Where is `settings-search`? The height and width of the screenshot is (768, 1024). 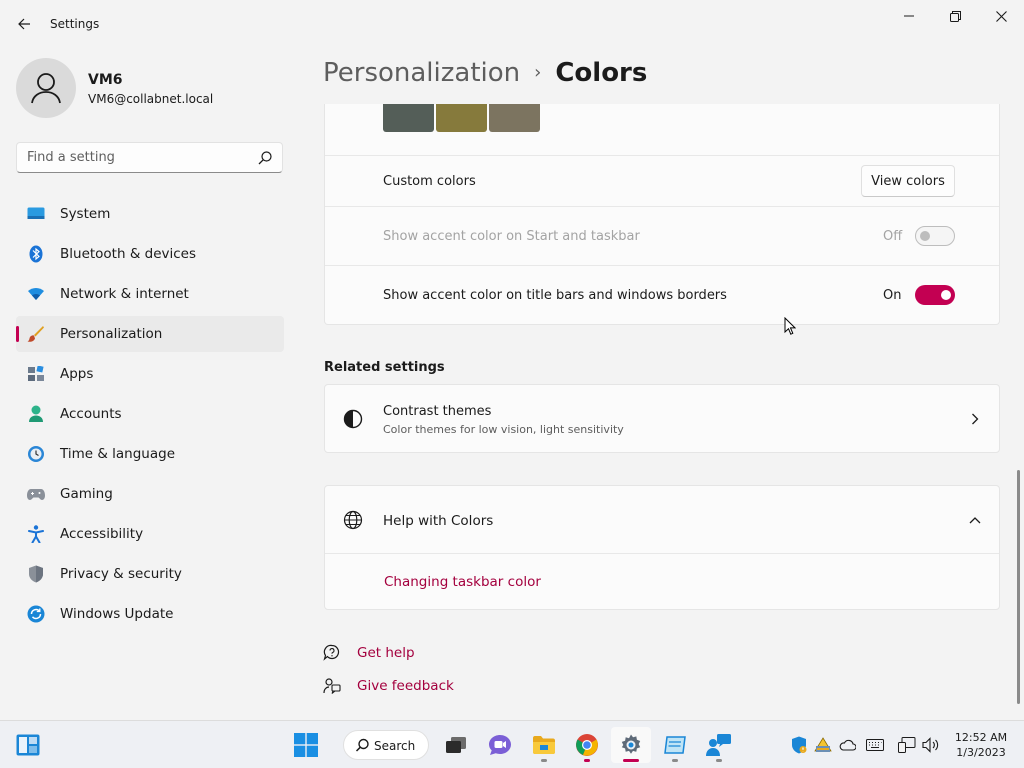 settings-search is located at coordinates (149, 157).